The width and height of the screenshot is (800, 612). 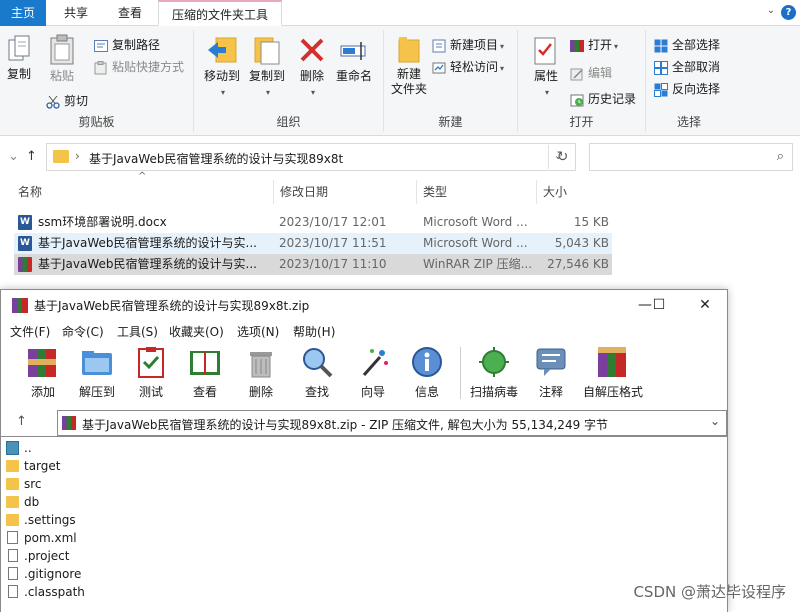 I want to click on tab-compressed-folder-tools: 压缩的文件夹工具, so click(x=220, y=13).